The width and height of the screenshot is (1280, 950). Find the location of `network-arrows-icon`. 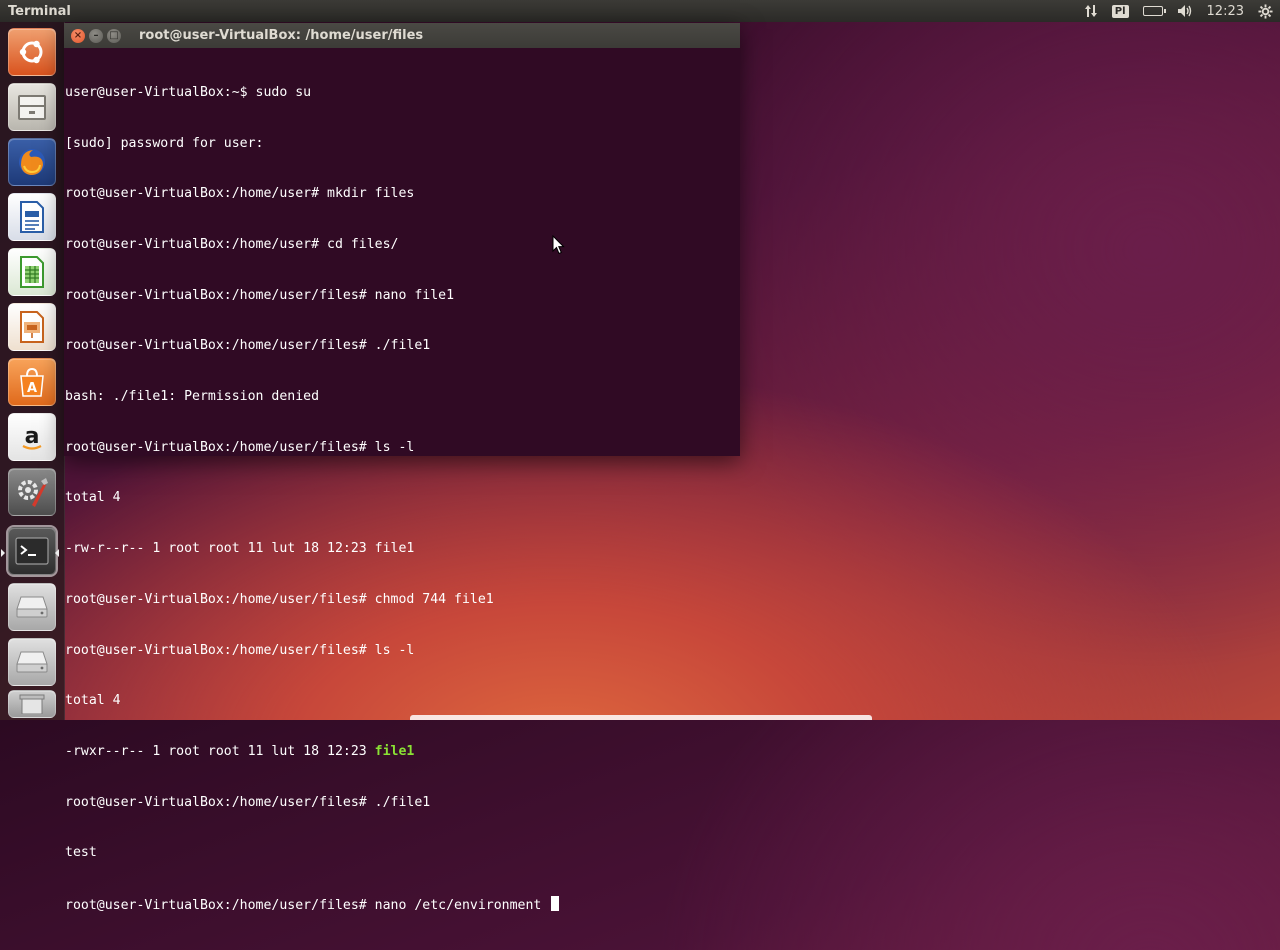

network-arrows-icon is located at coordinates (1091, 11).